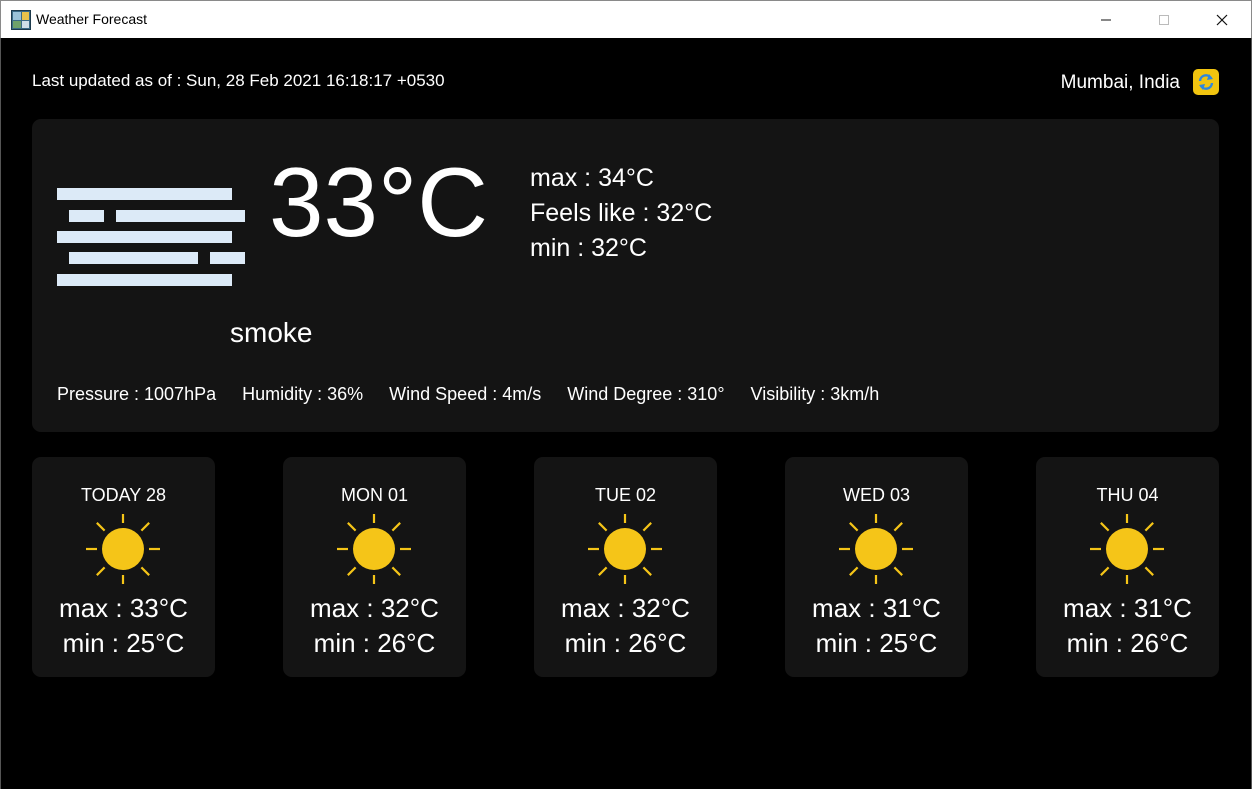  I want to click on forecast-day: THU 04, so click(1127, 495).